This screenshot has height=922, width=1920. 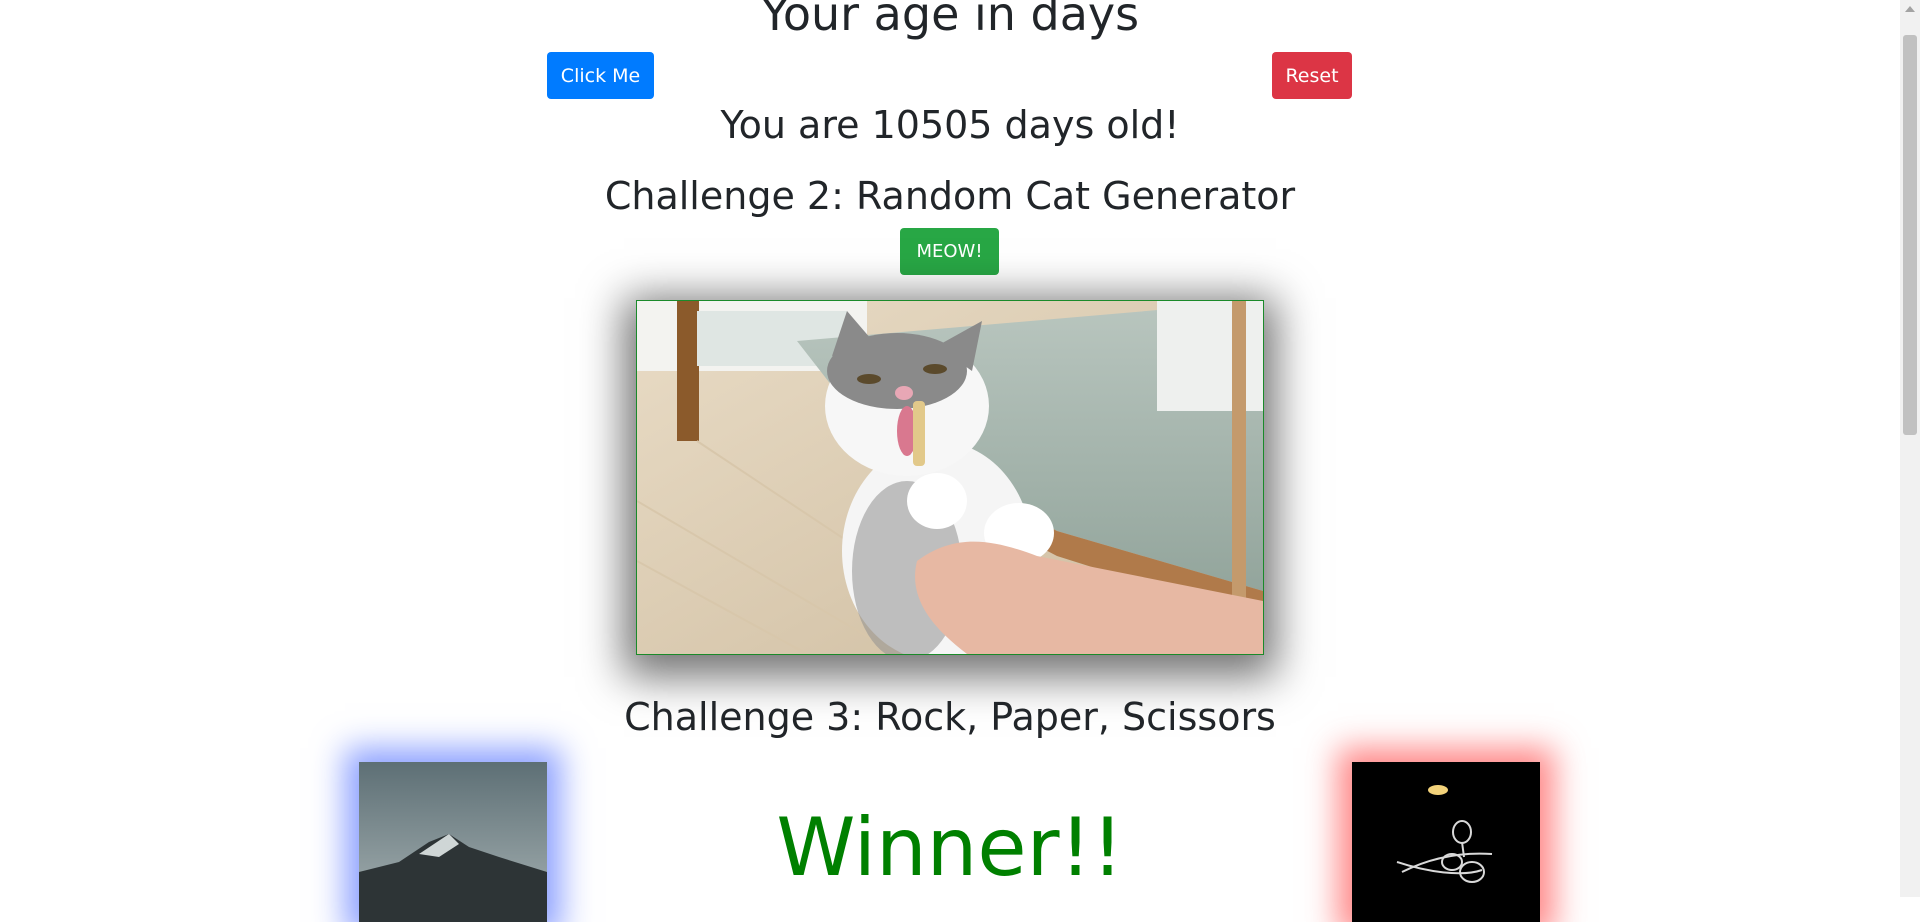 What do you see at coordinates (1910, 235) in the screenshot?
I see `scrollbar-thumb` at bounding box center [1910, 235].